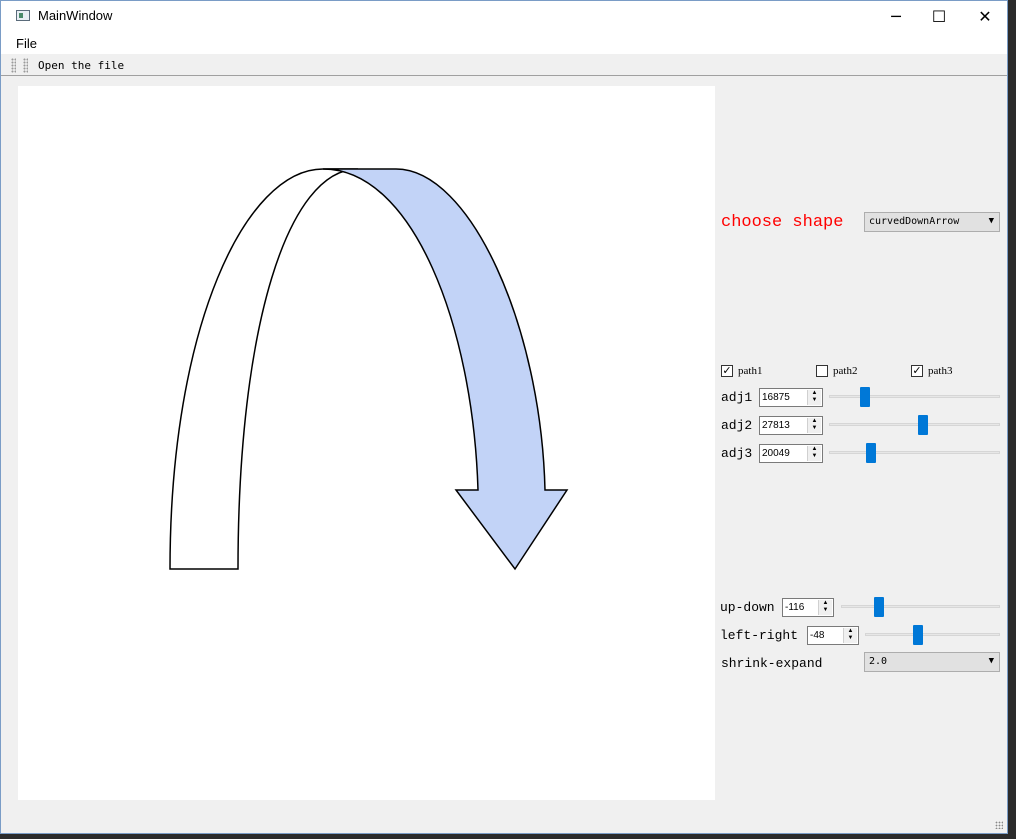 This screenshot has height=839, width=1016. Describe the element at coordinates (25, 65) in the screenshot. I see `toolbar-separator-icon` at that location.